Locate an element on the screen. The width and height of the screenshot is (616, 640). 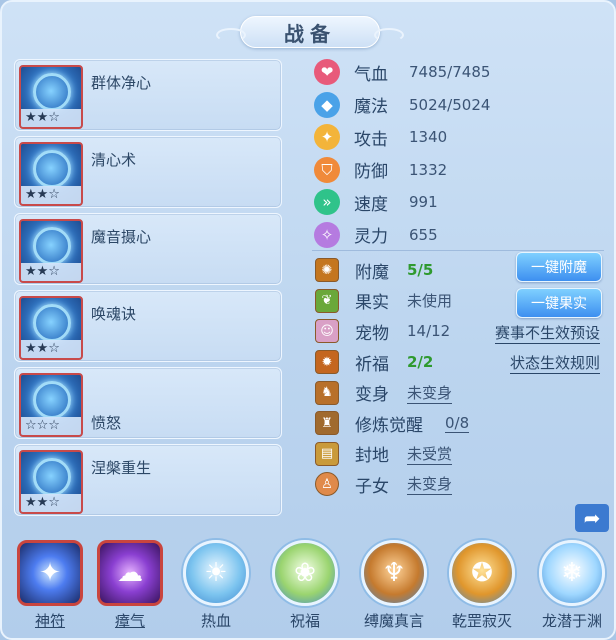
skill-card: ☆☆☆ 愤怒 is located at coordinates (148, 403).